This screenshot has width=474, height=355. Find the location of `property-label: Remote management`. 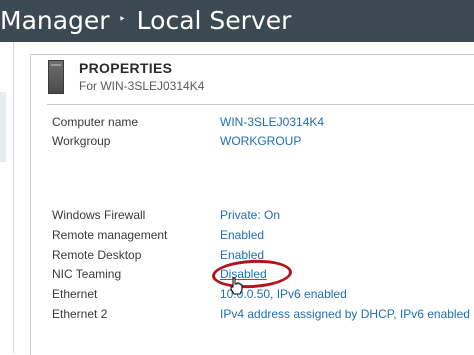

property-label: Remote management is located at coordinates (110, 235).